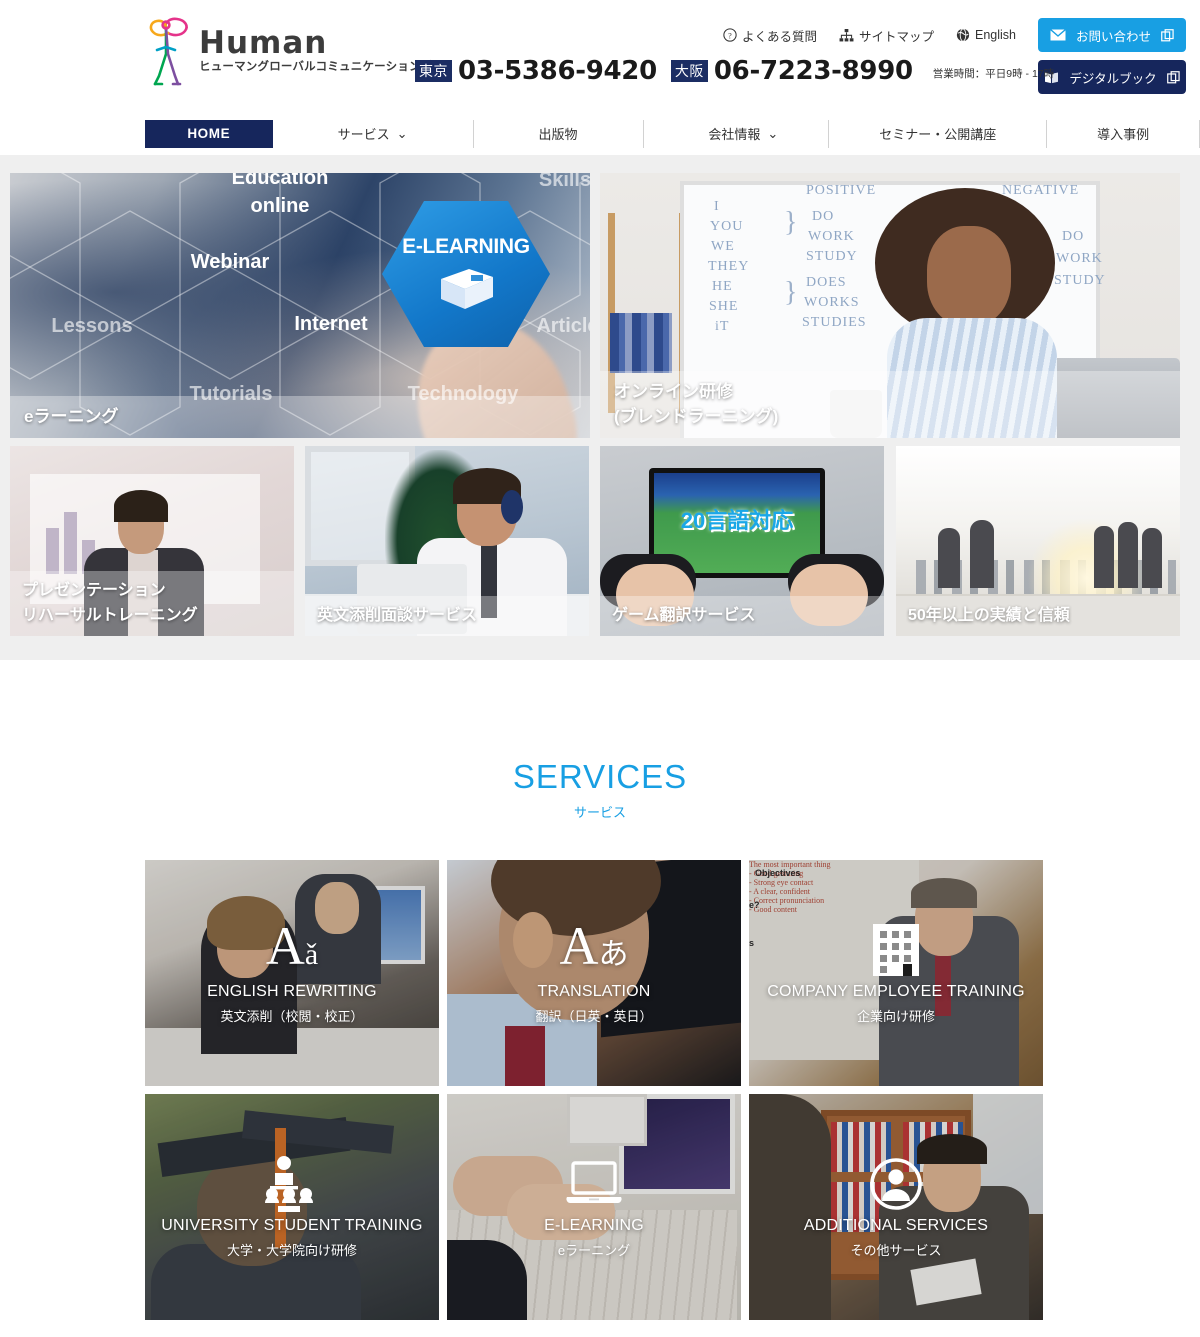 This screenshot has width=1200, height=1337. Describe the element at coordinates (896, 950) in the screenshot. I see `office-building-icon` at that location.